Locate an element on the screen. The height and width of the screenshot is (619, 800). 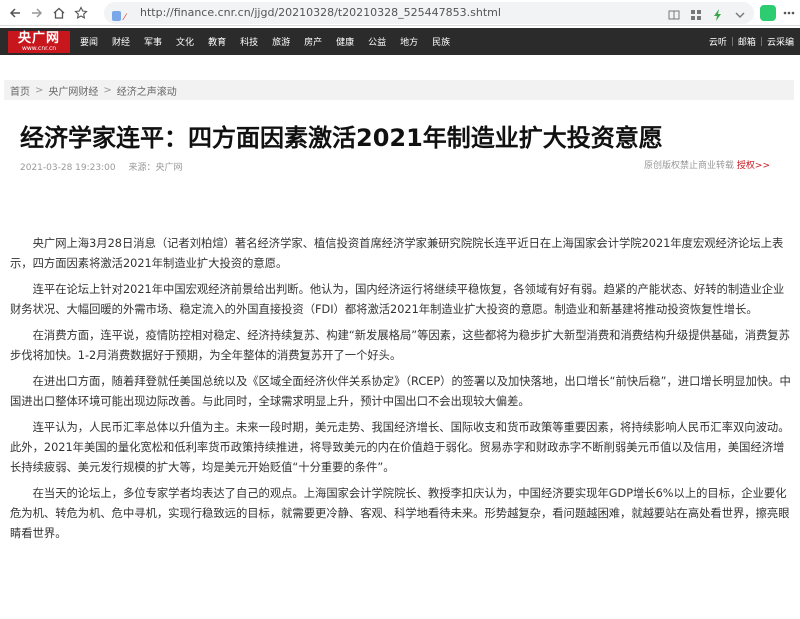
back-icon is located at coordinates (15, 13).